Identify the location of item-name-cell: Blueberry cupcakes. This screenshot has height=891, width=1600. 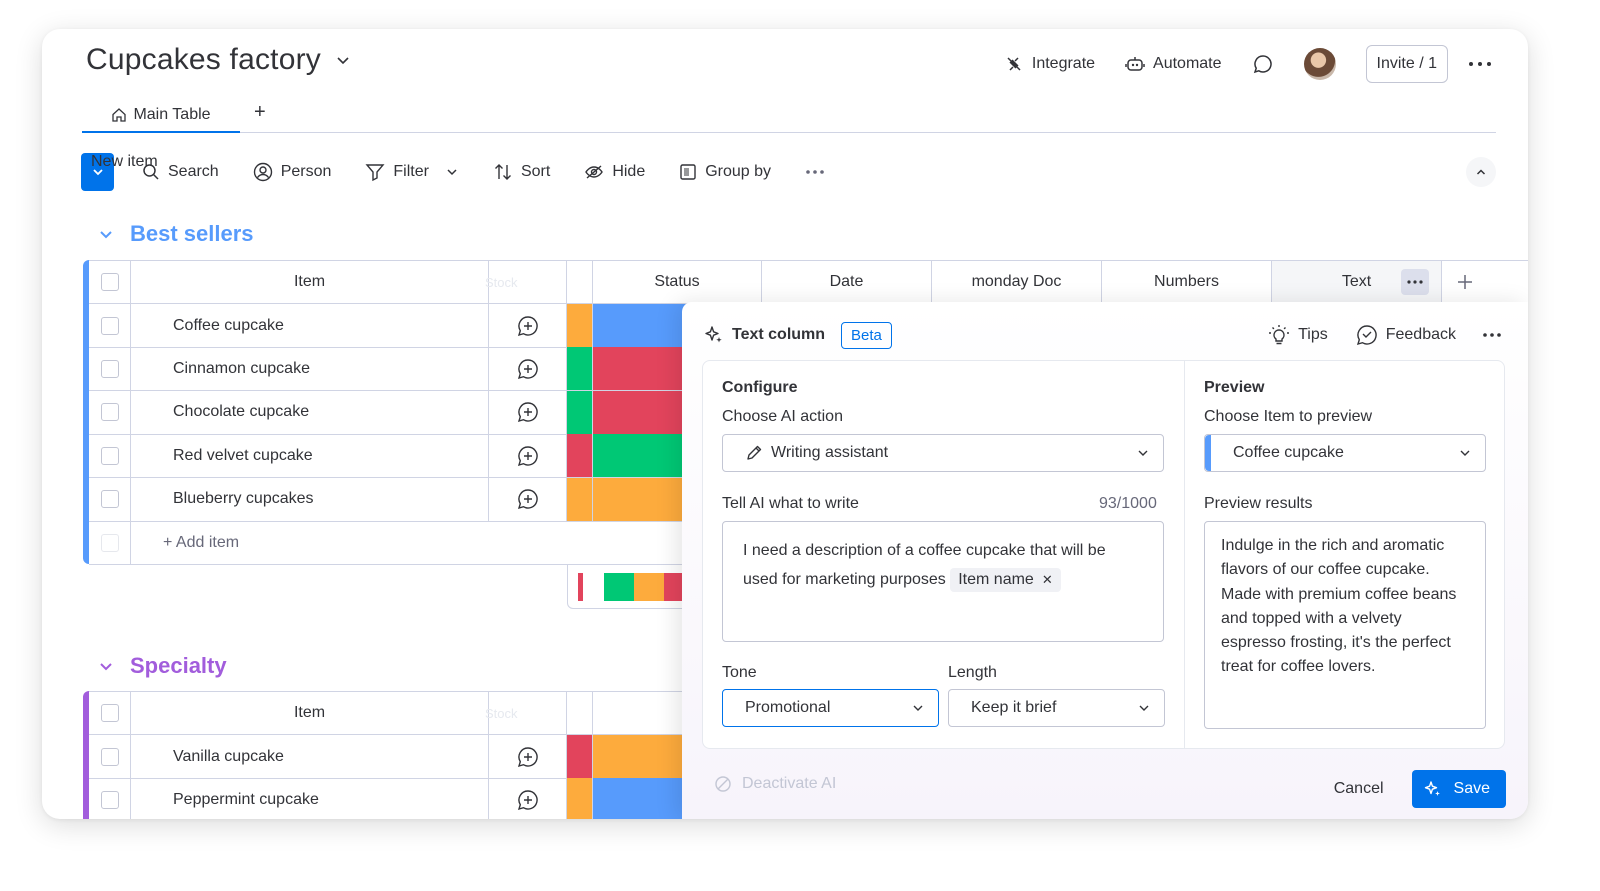
(310, 499).